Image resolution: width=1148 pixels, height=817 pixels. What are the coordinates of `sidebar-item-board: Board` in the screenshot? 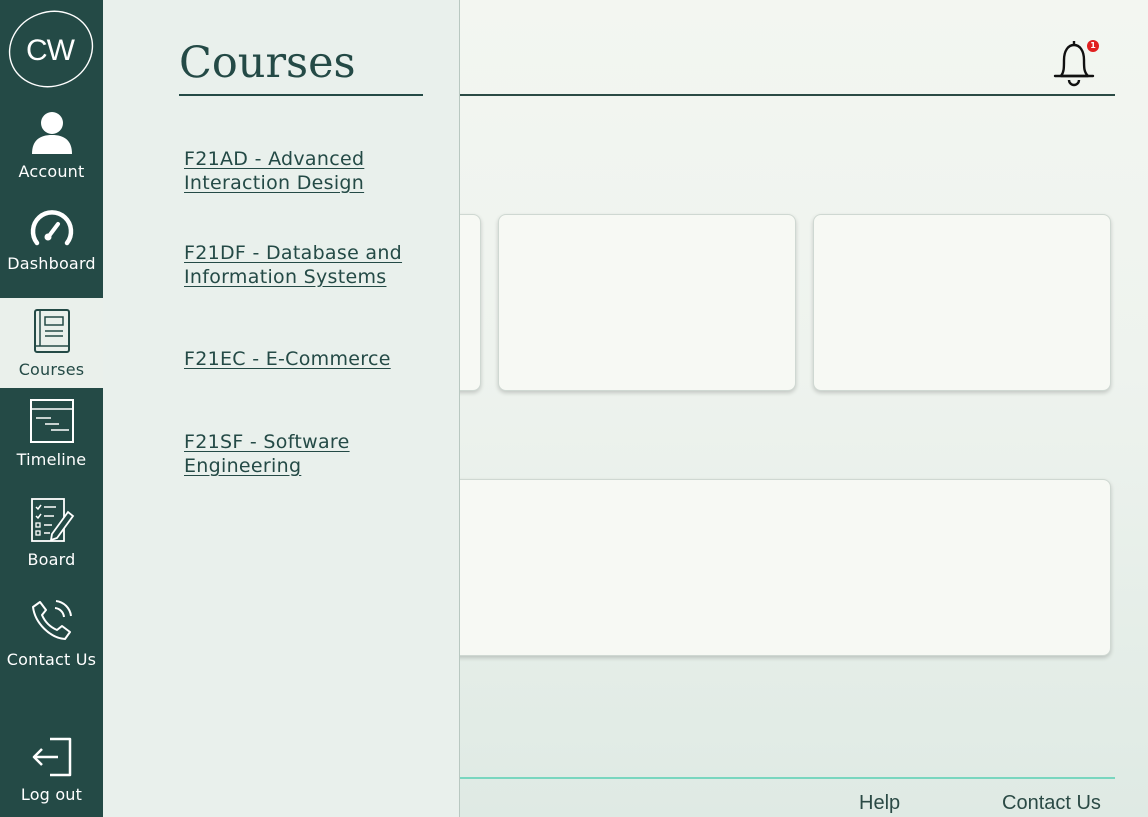 It's located at (51, 537).